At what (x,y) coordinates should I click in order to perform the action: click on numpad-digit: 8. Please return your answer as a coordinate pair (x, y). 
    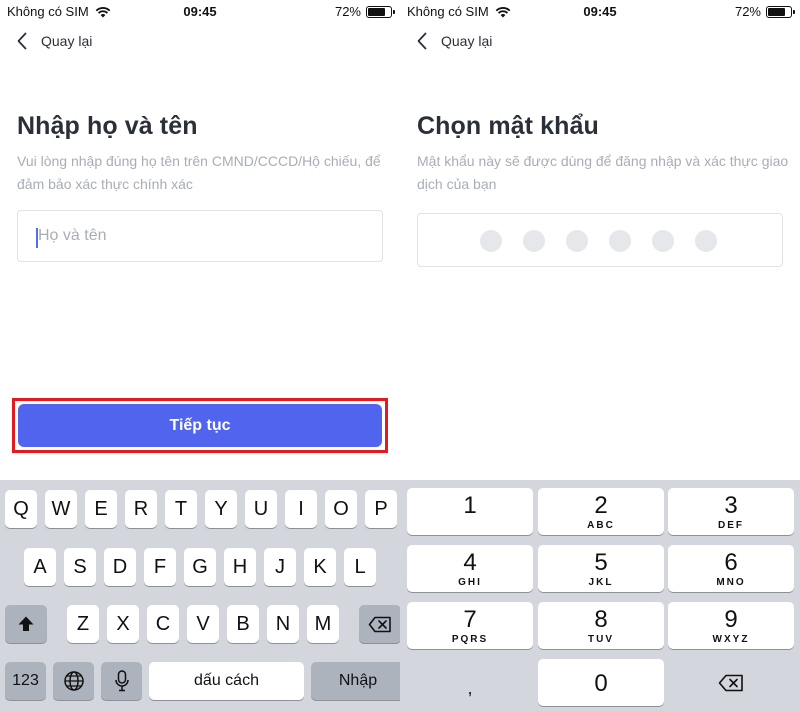
    Looking at the image, I should click on (601, 619).